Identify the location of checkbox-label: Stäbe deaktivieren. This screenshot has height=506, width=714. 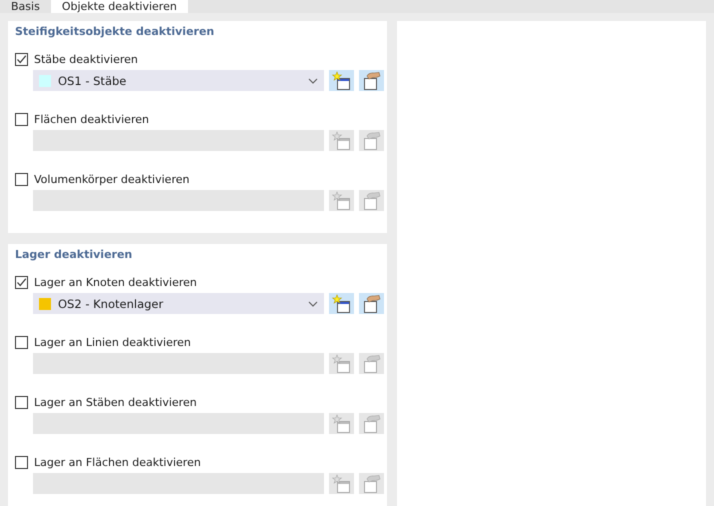
(86, 59).